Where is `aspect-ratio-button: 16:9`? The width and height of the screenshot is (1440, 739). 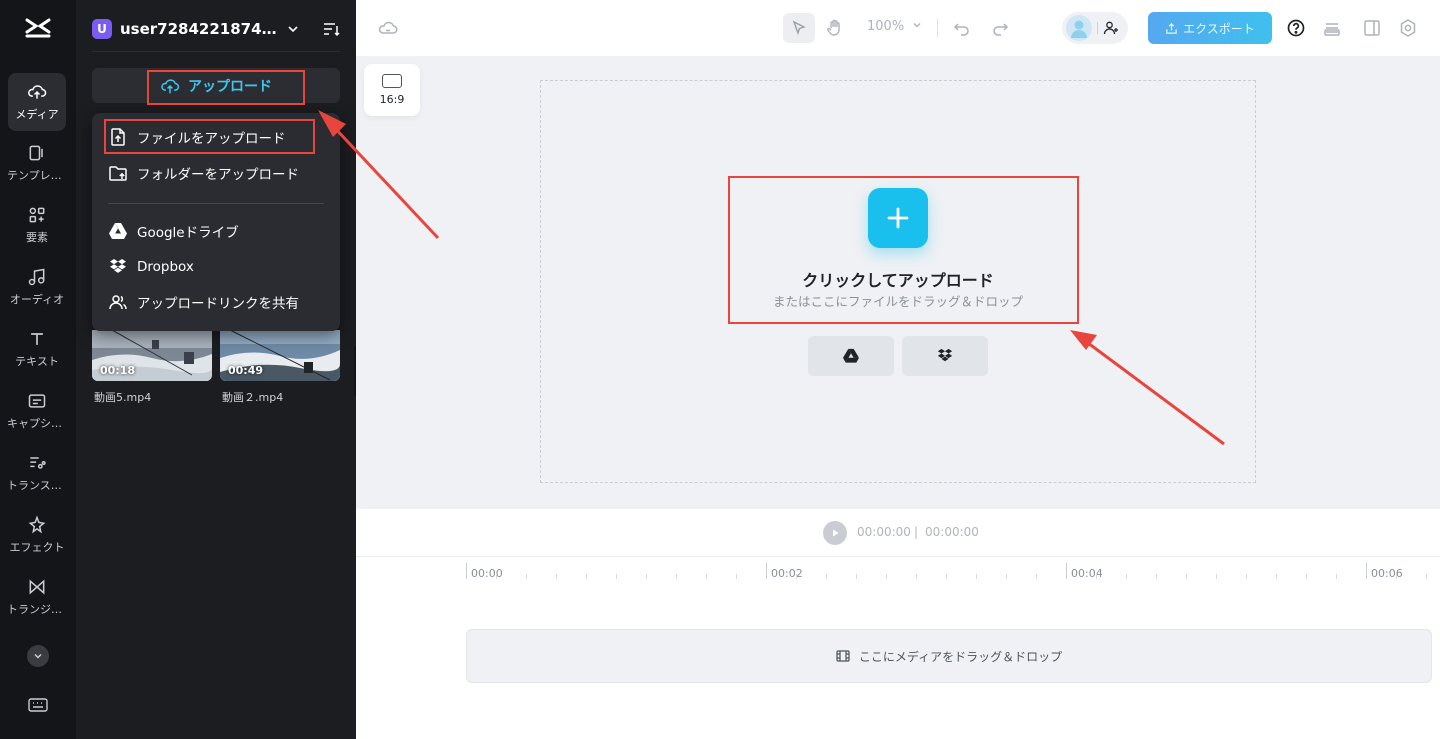 aspect-ratio-button: 16:9 is located at coordinates (392, 90).